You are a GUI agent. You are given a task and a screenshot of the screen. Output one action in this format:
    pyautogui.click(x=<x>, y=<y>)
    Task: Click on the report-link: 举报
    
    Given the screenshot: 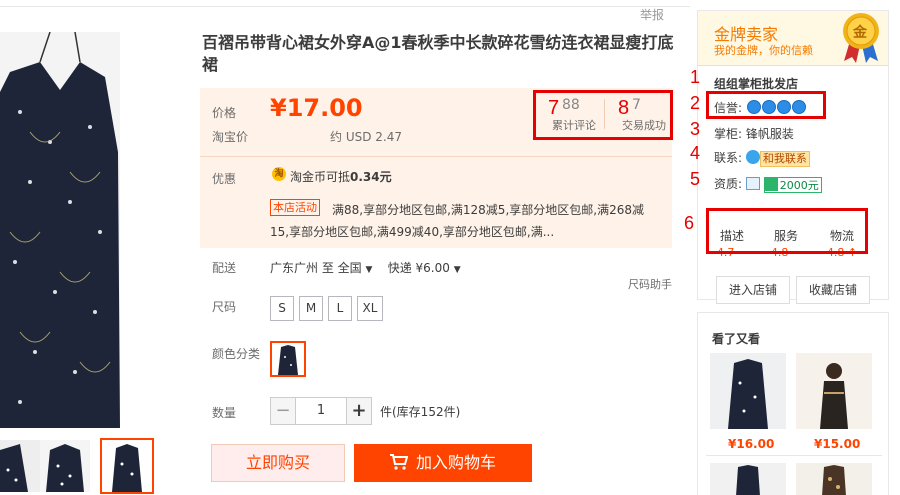 What is the action you would take?
    pyautogui.click(x=652, y=14)
    